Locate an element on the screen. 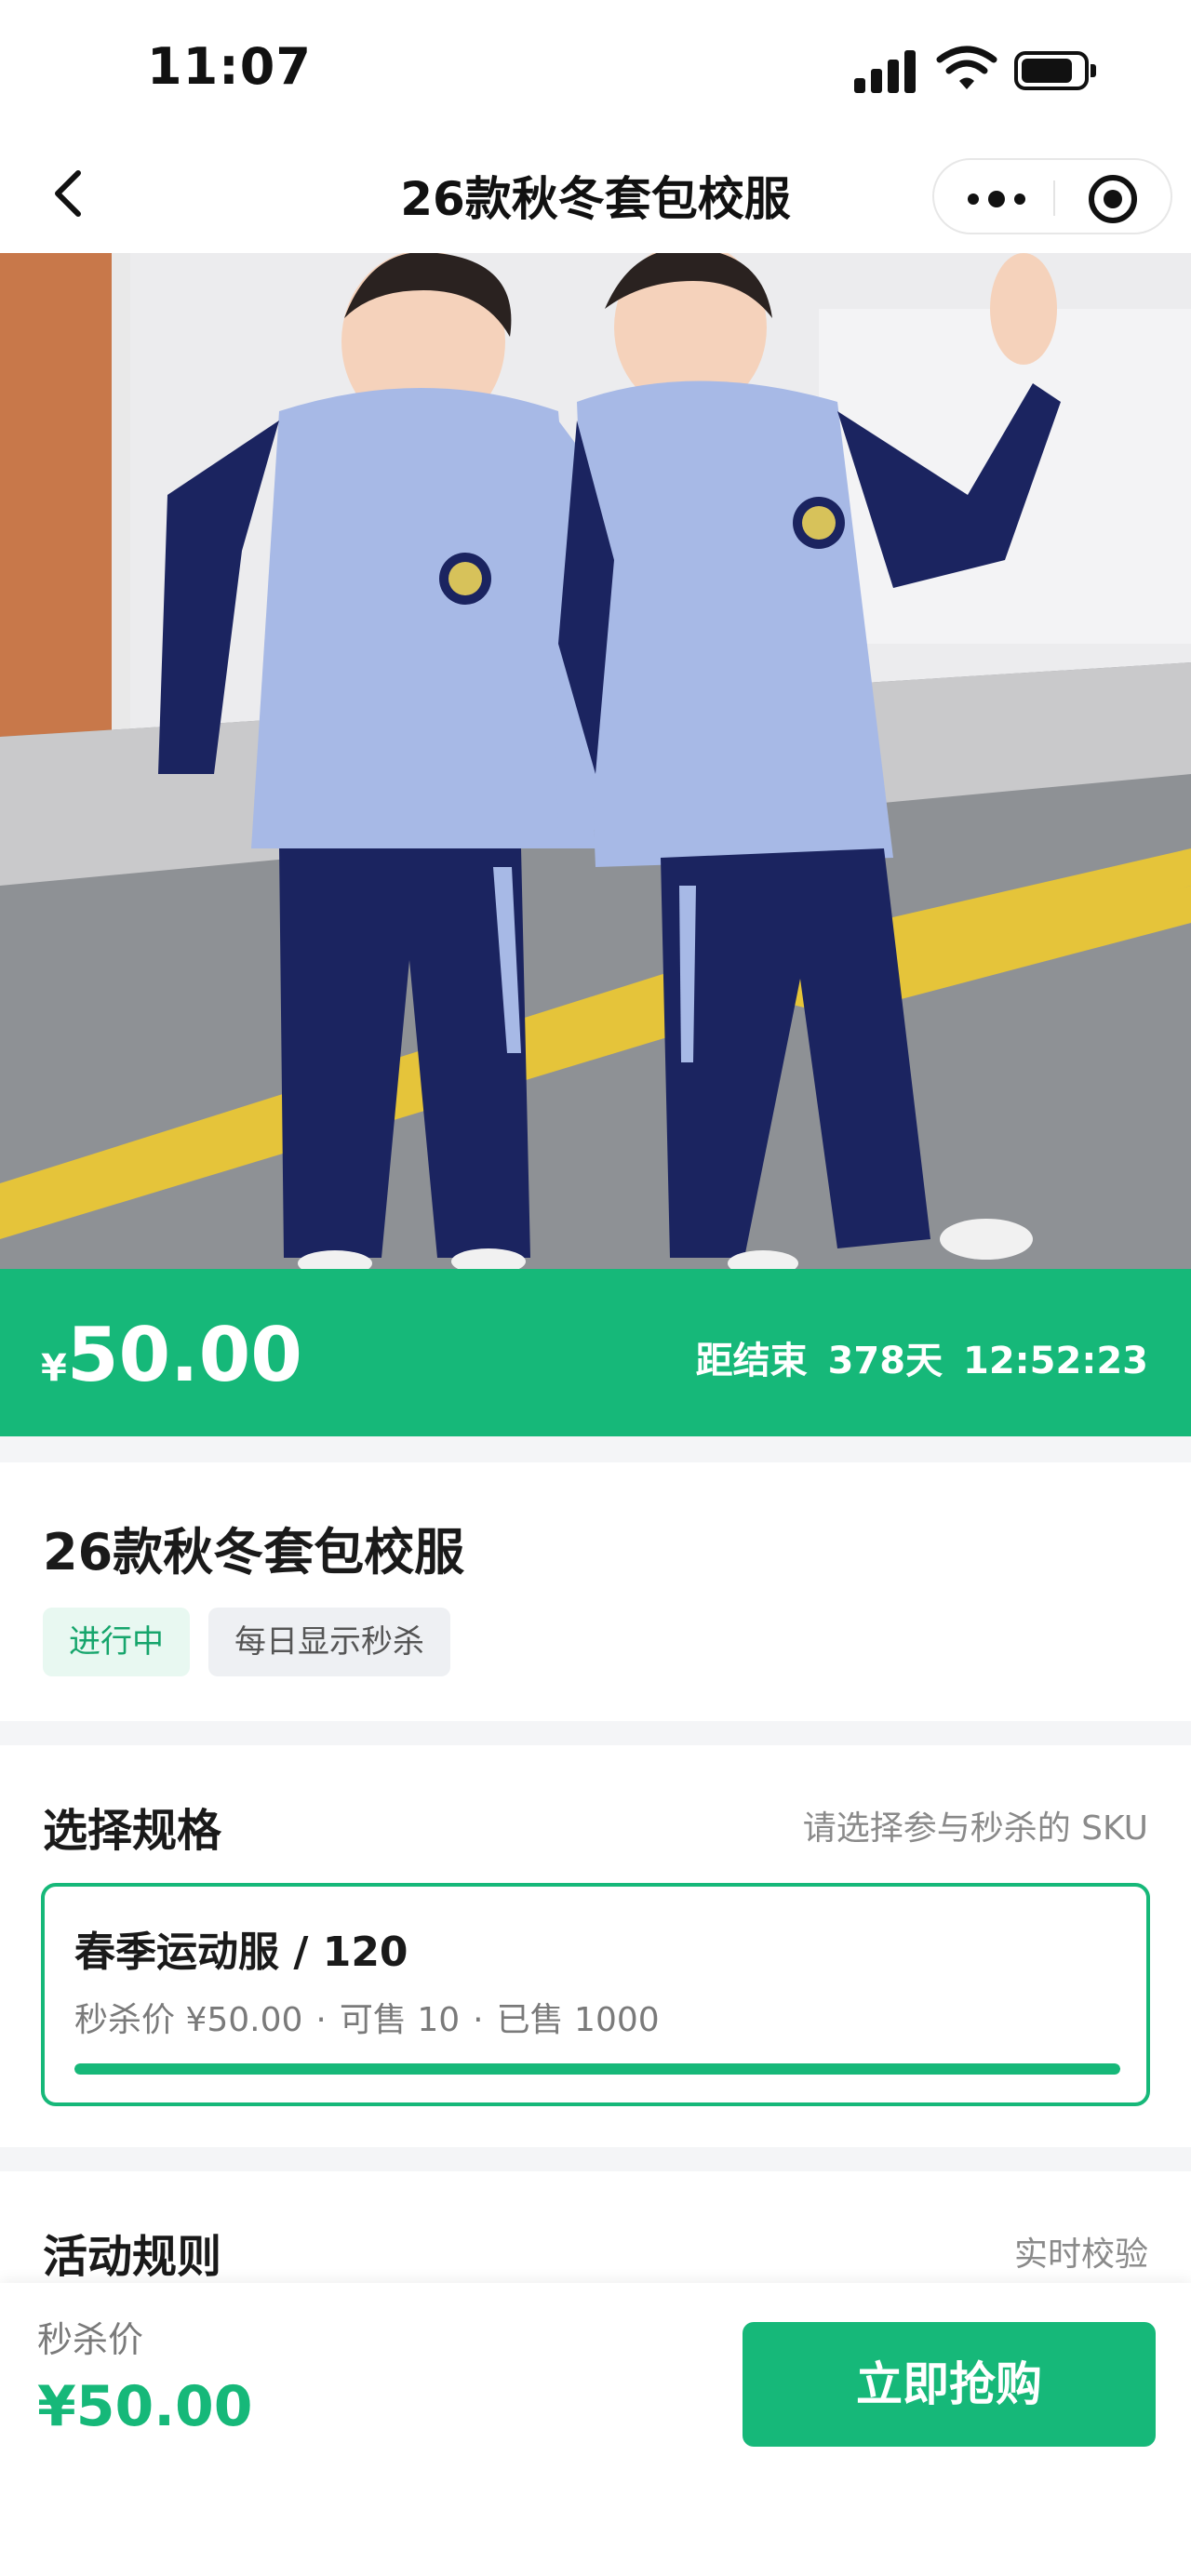 Image resolution: width=1191 pixels, height=2576 pixels. countdown-label: 距结束 is located at coordinates (751, 1361).